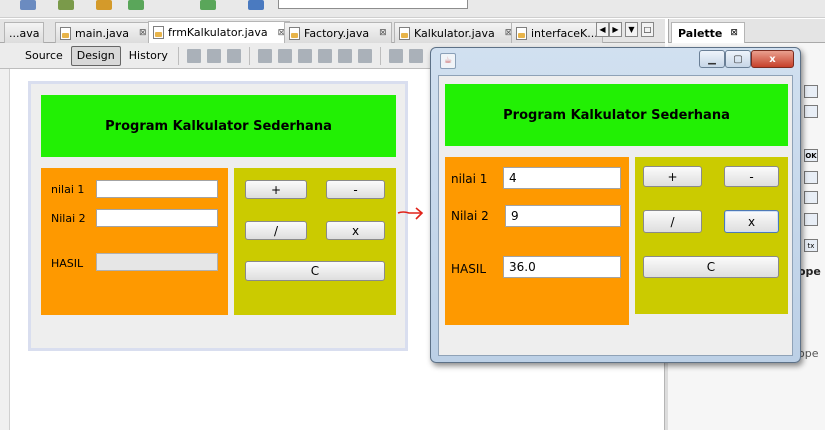 The height and width of the screenshot is (430, 825). Describe the element at coordinates (264, 55) in the screenshot. I see `align-left-icon` at that location.